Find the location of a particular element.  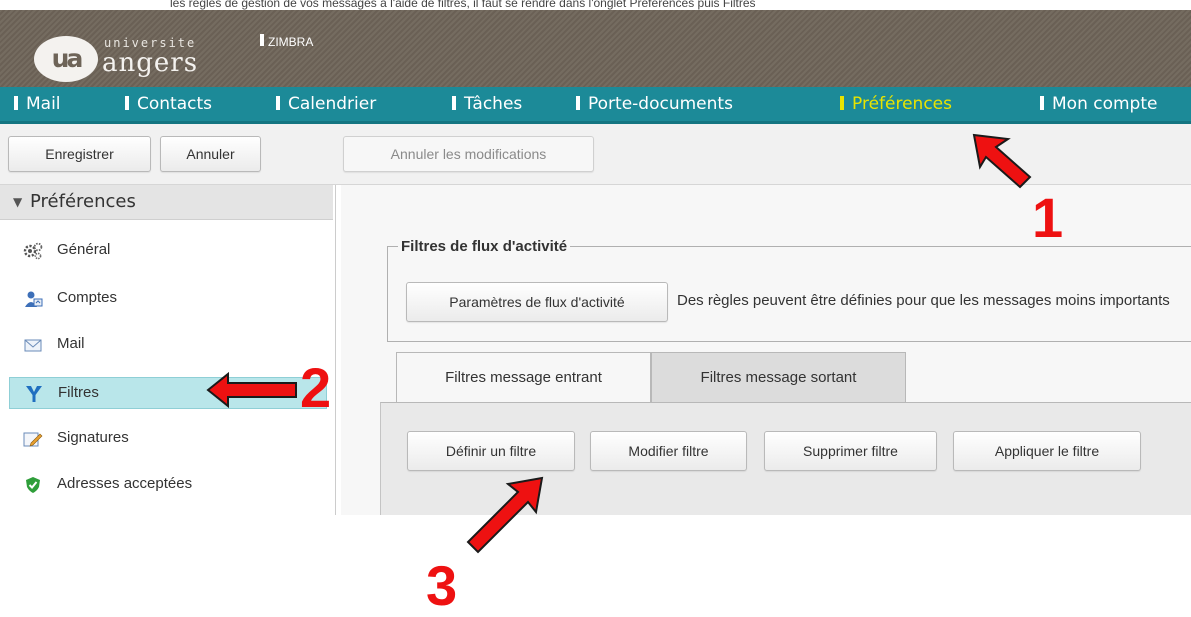

delete-filter-button: Supprimer filtre is located at coordinates (850, 451).